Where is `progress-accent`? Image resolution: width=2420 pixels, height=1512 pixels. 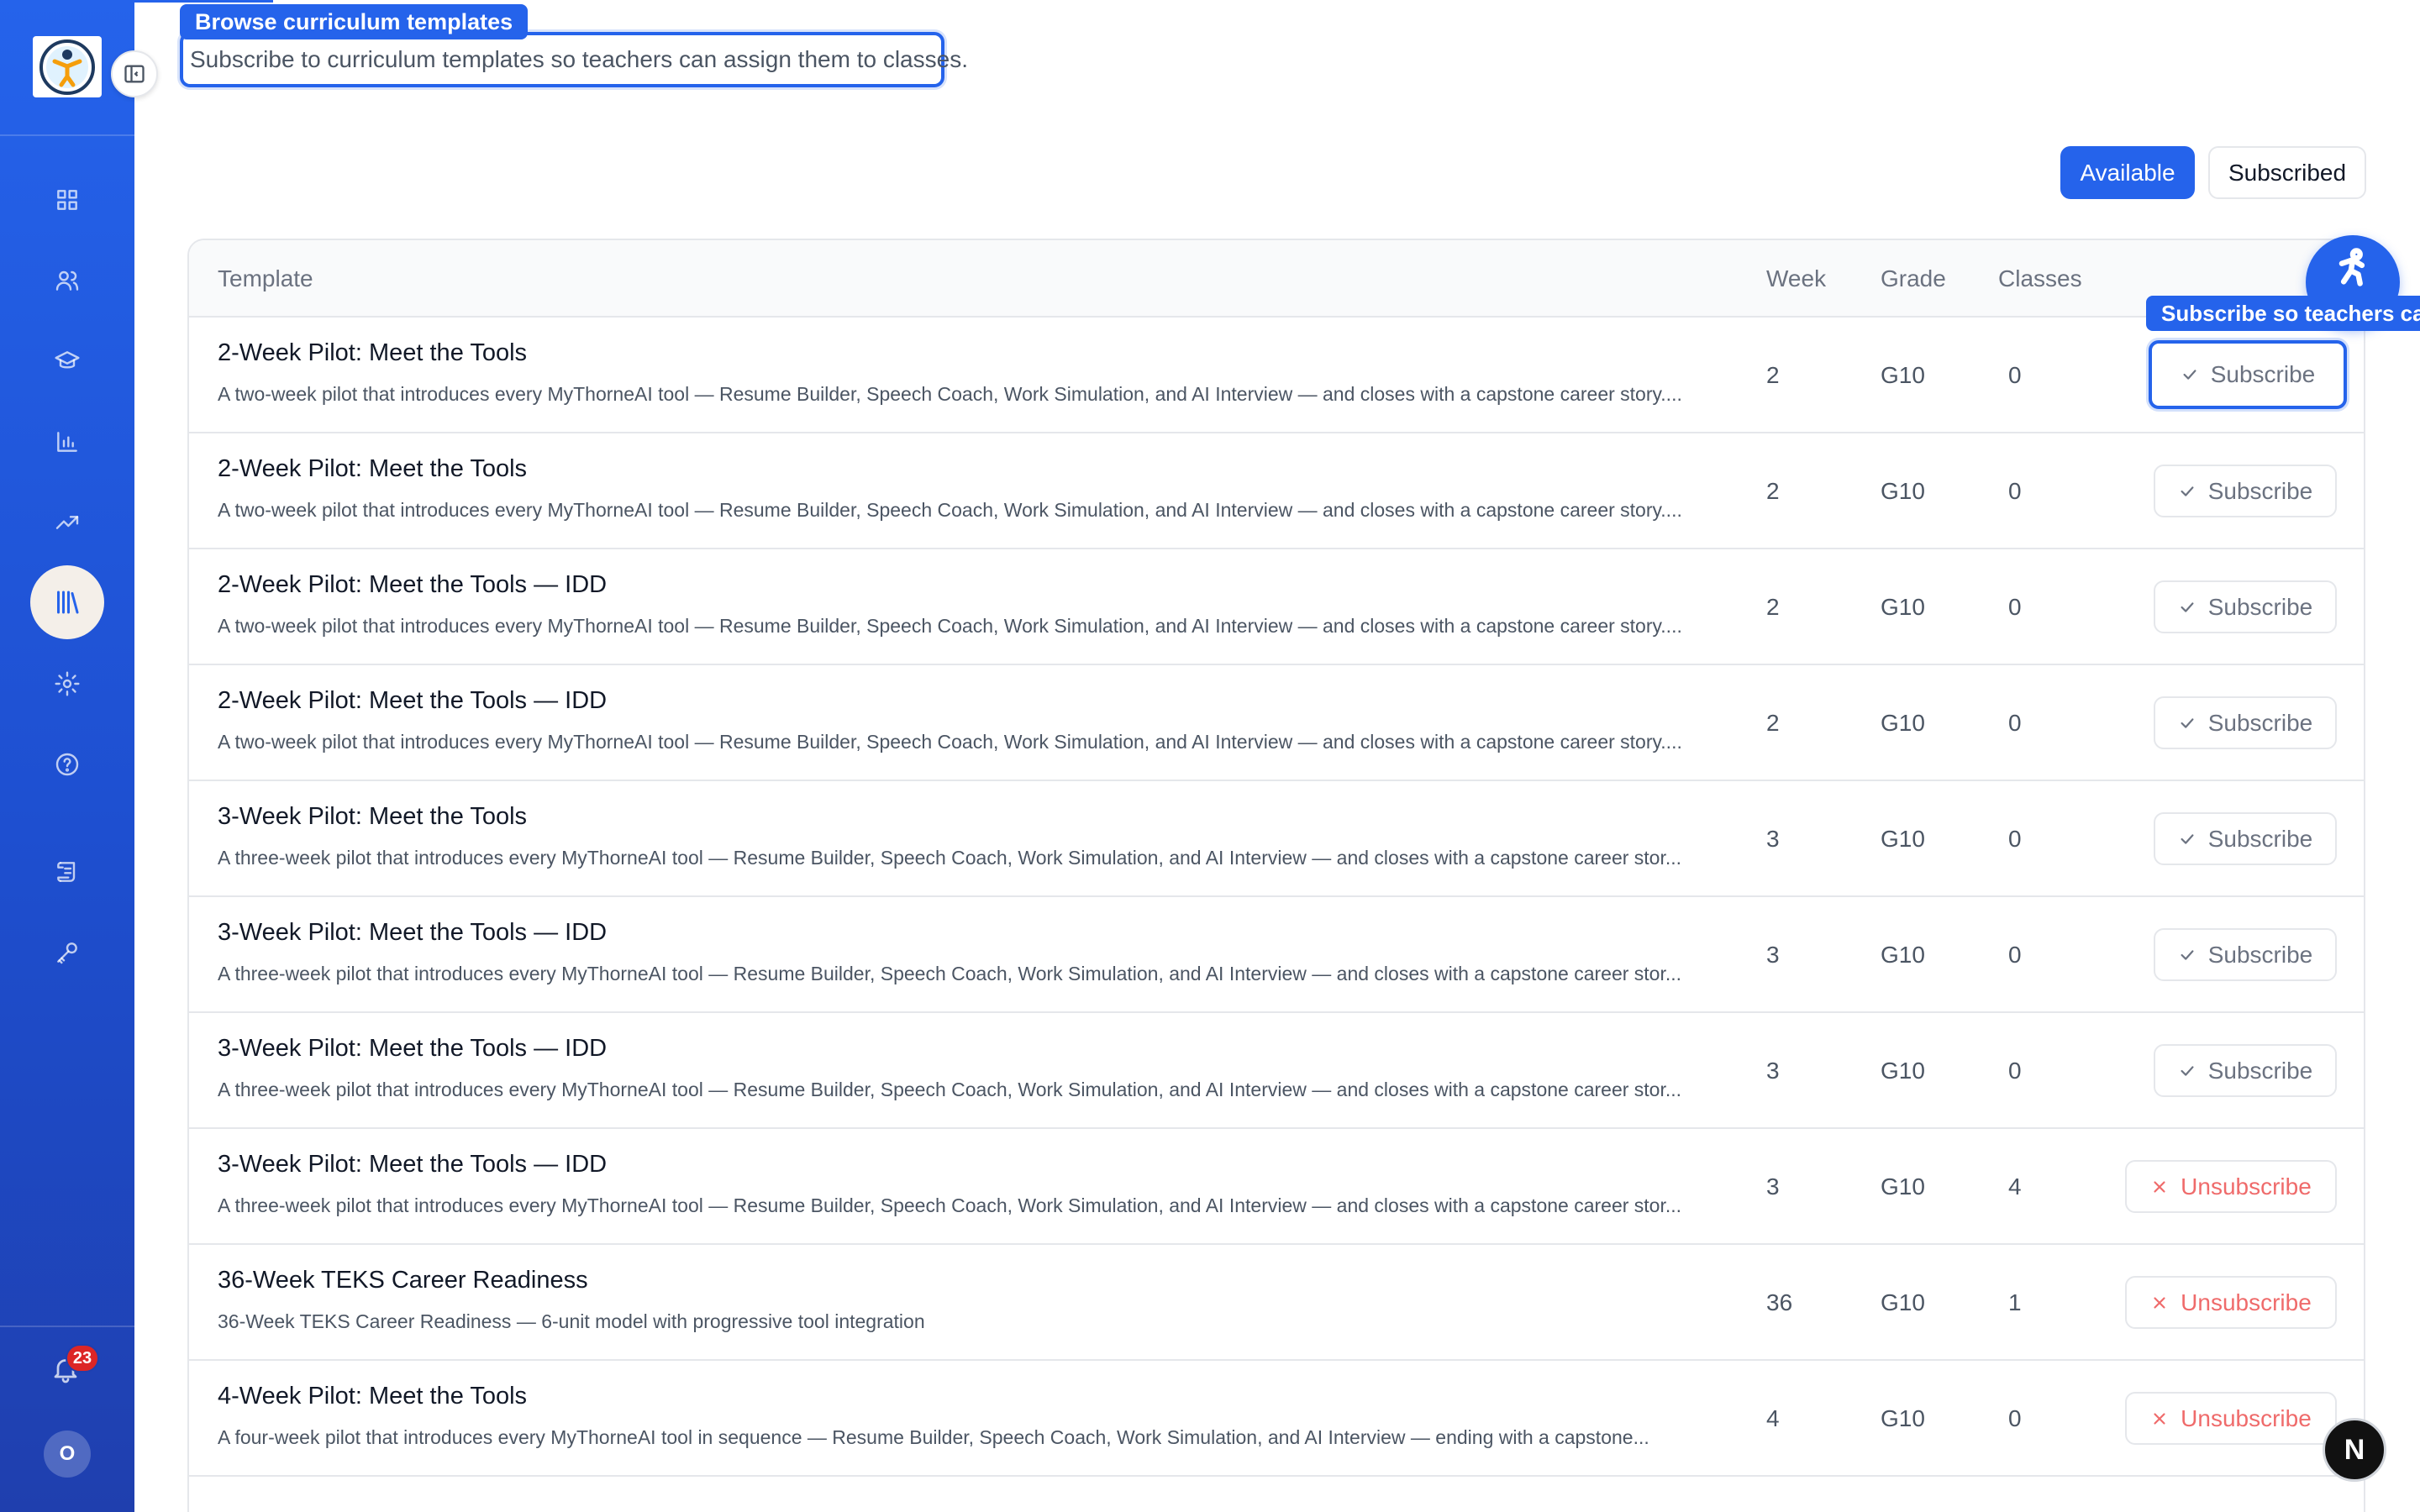 progress-accent is located at coordinates (203, 1).